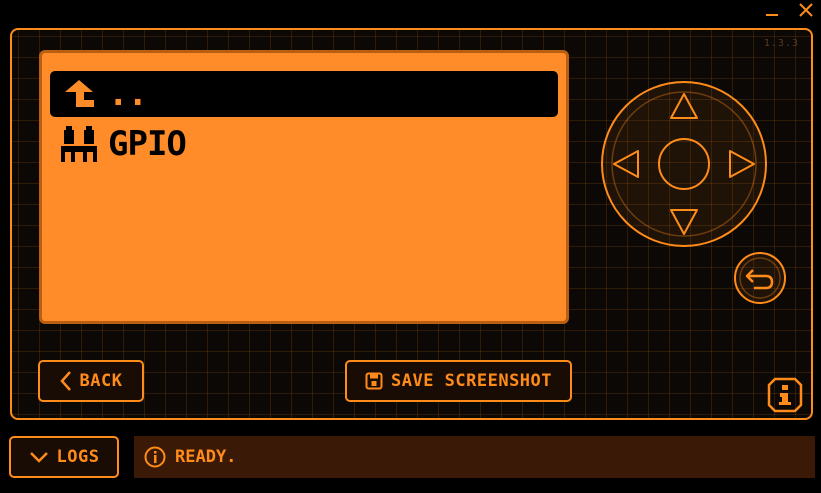  What do you see at coordinates (65, 381) in the screenshot?
I see `chevron-left-icon` at bounding box center [65, 381].